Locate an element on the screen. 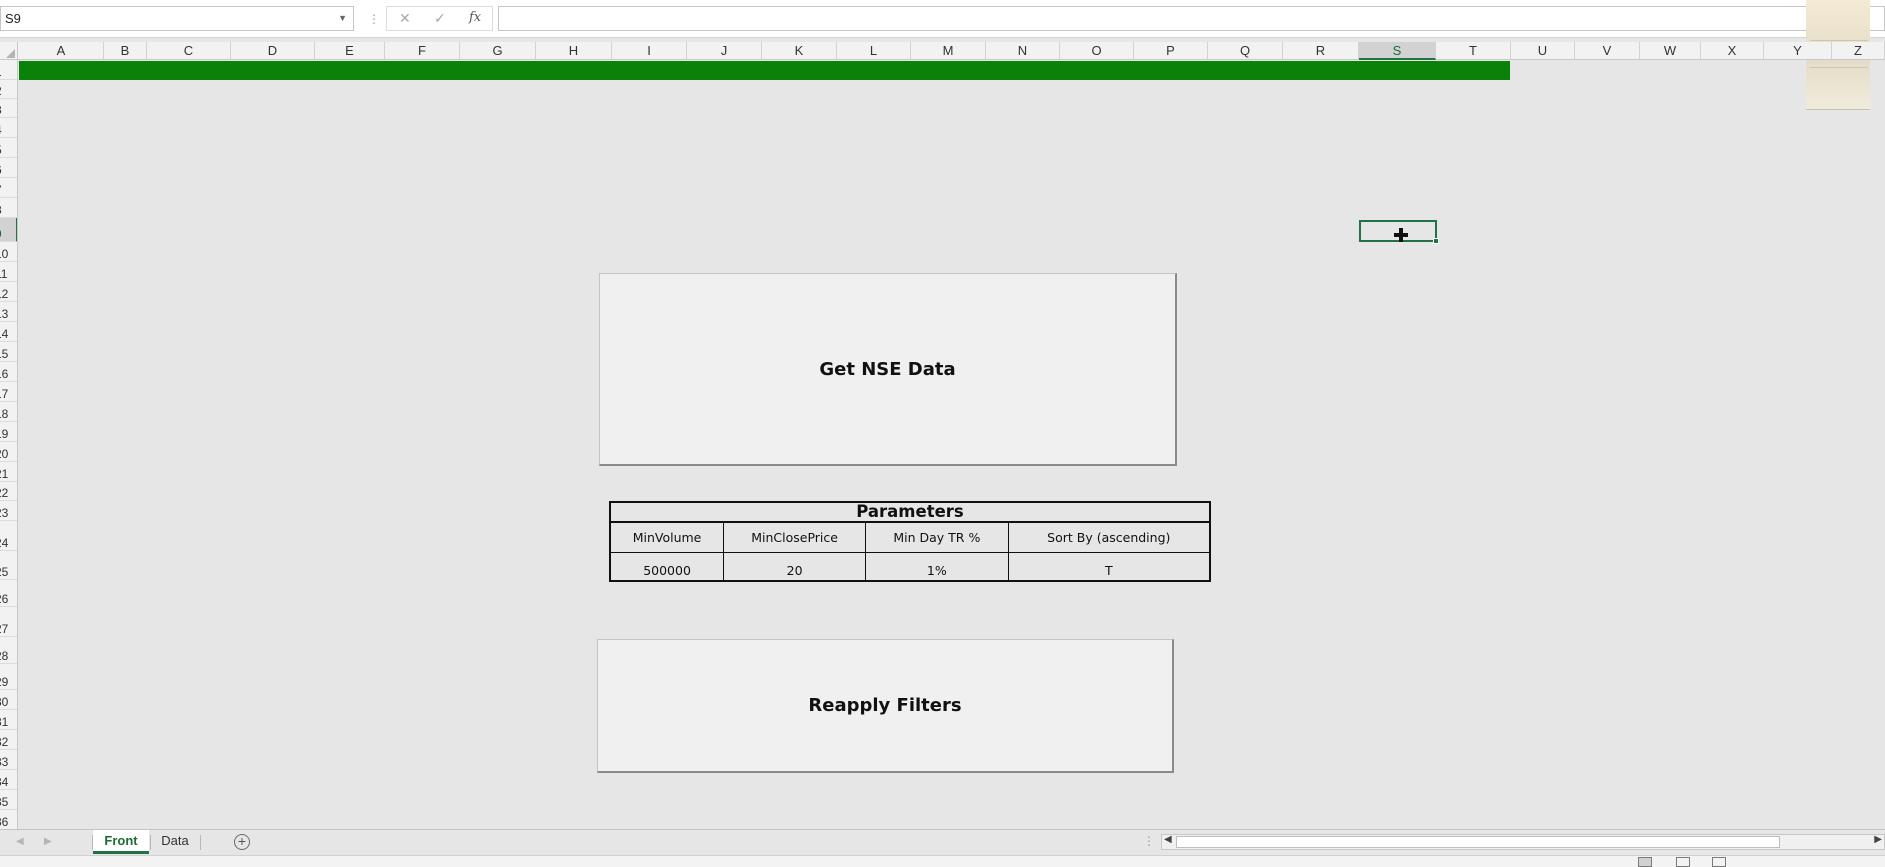 This screenshot has height=867, width=1885. row-header-20: 20 is located at coordinates (8, 452).